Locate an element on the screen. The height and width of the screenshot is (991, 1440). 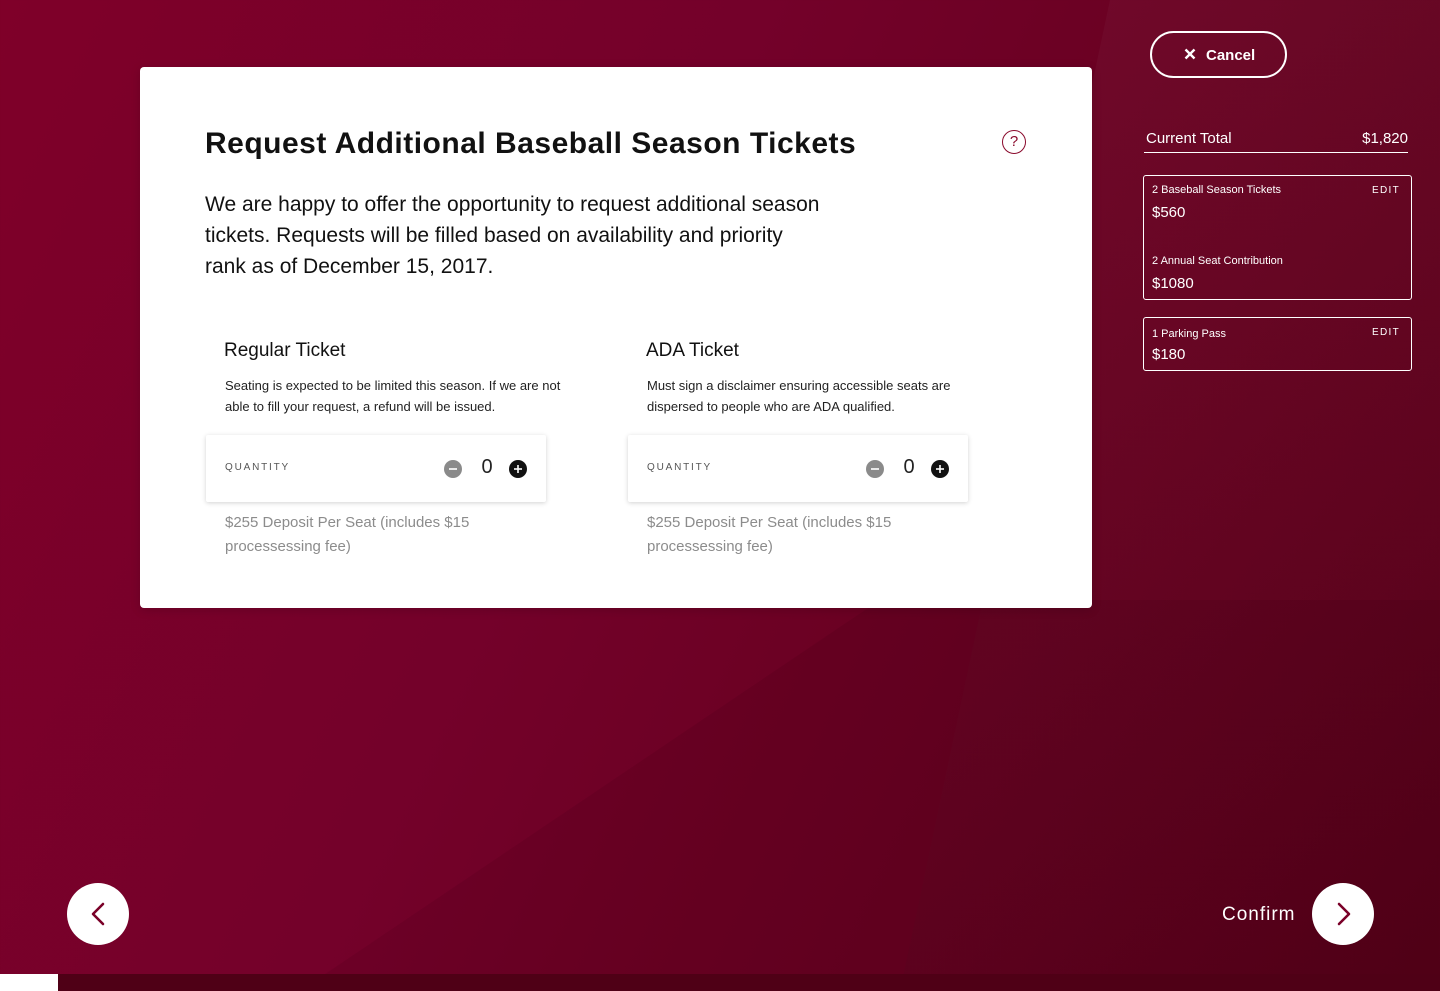
back-button is located at coordinates (98, 914).